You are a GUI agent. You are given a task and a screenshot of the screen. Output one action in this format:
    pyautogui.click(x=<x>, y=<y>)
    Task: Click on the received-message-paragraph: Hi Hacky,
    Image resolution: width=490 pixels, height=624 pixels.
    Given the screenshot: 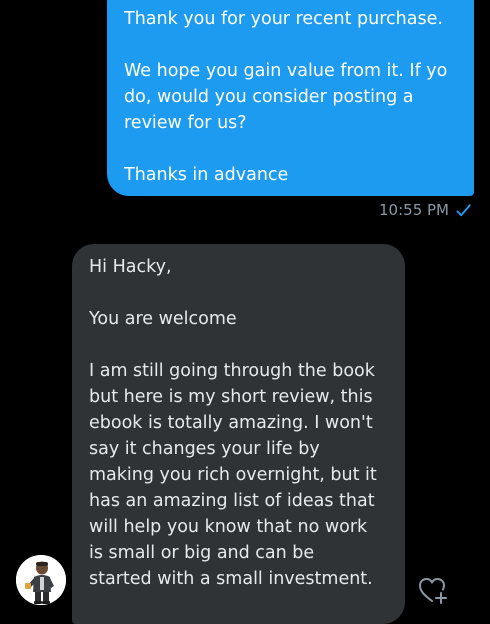 What is the action you would take?
    pyautogui.click(x=130, y=267)
    